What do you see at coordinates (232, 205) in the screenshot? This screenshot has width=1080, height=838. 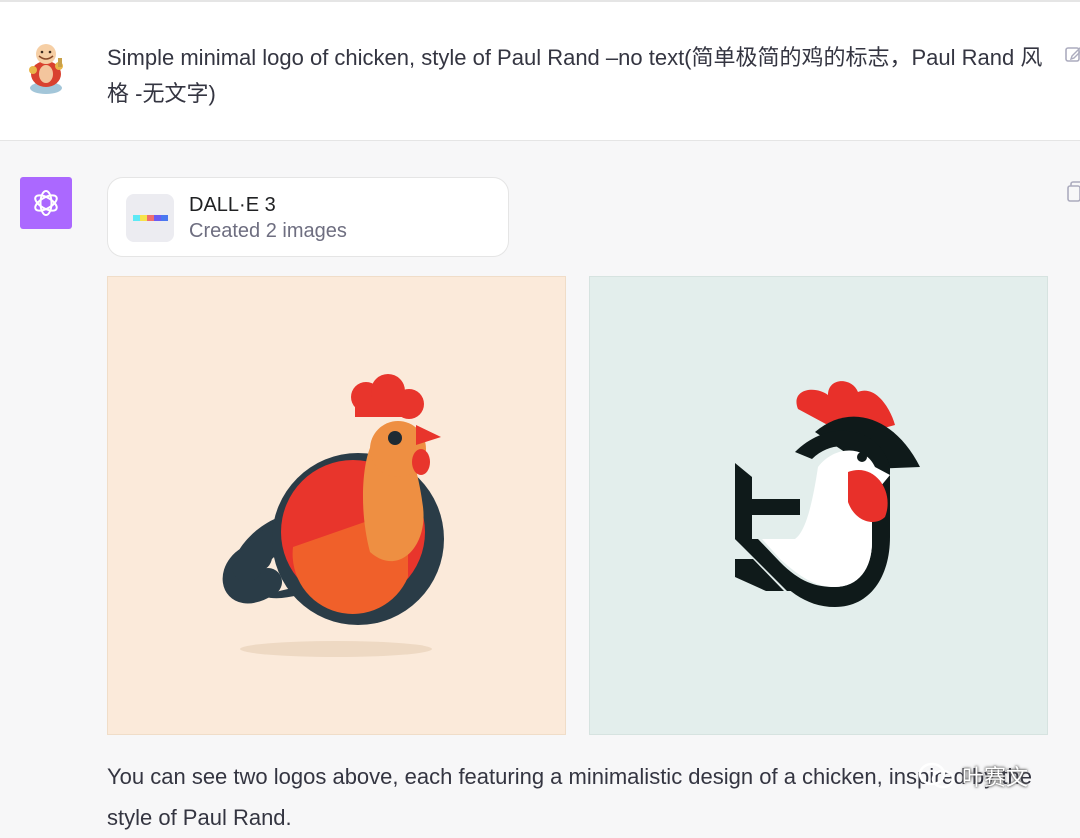 I see `tool-title: DALL·E 3` at bounding box center [232, 205].